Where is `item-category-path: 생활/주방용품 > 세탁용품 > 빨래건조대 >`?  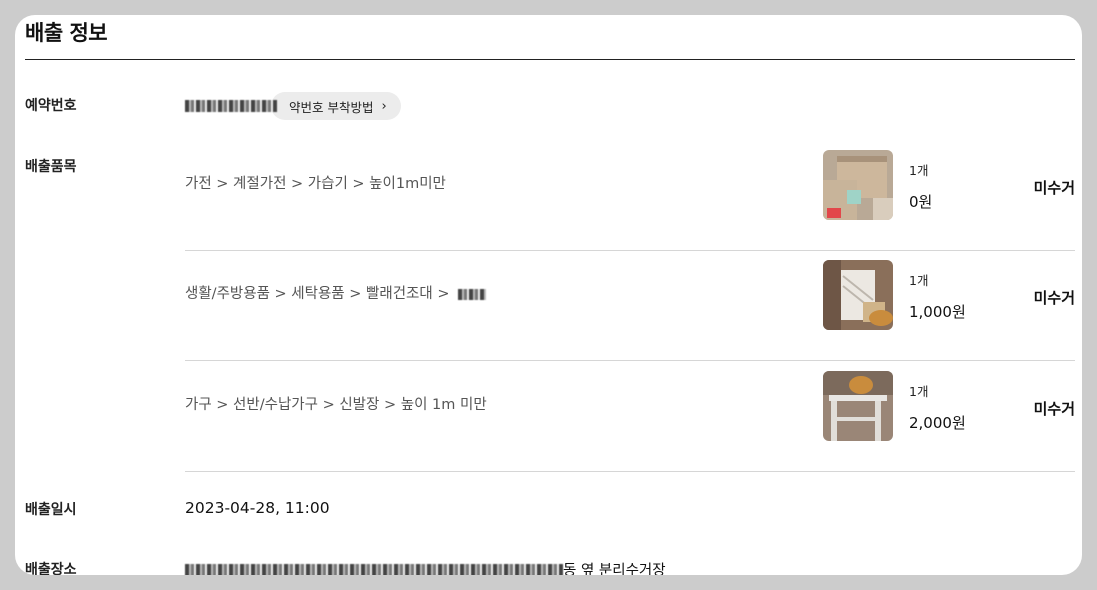 item-category-path: 생활/주방용품 > 세탁용품 > 빨래건조대 > is located at coordinates (336, 292).